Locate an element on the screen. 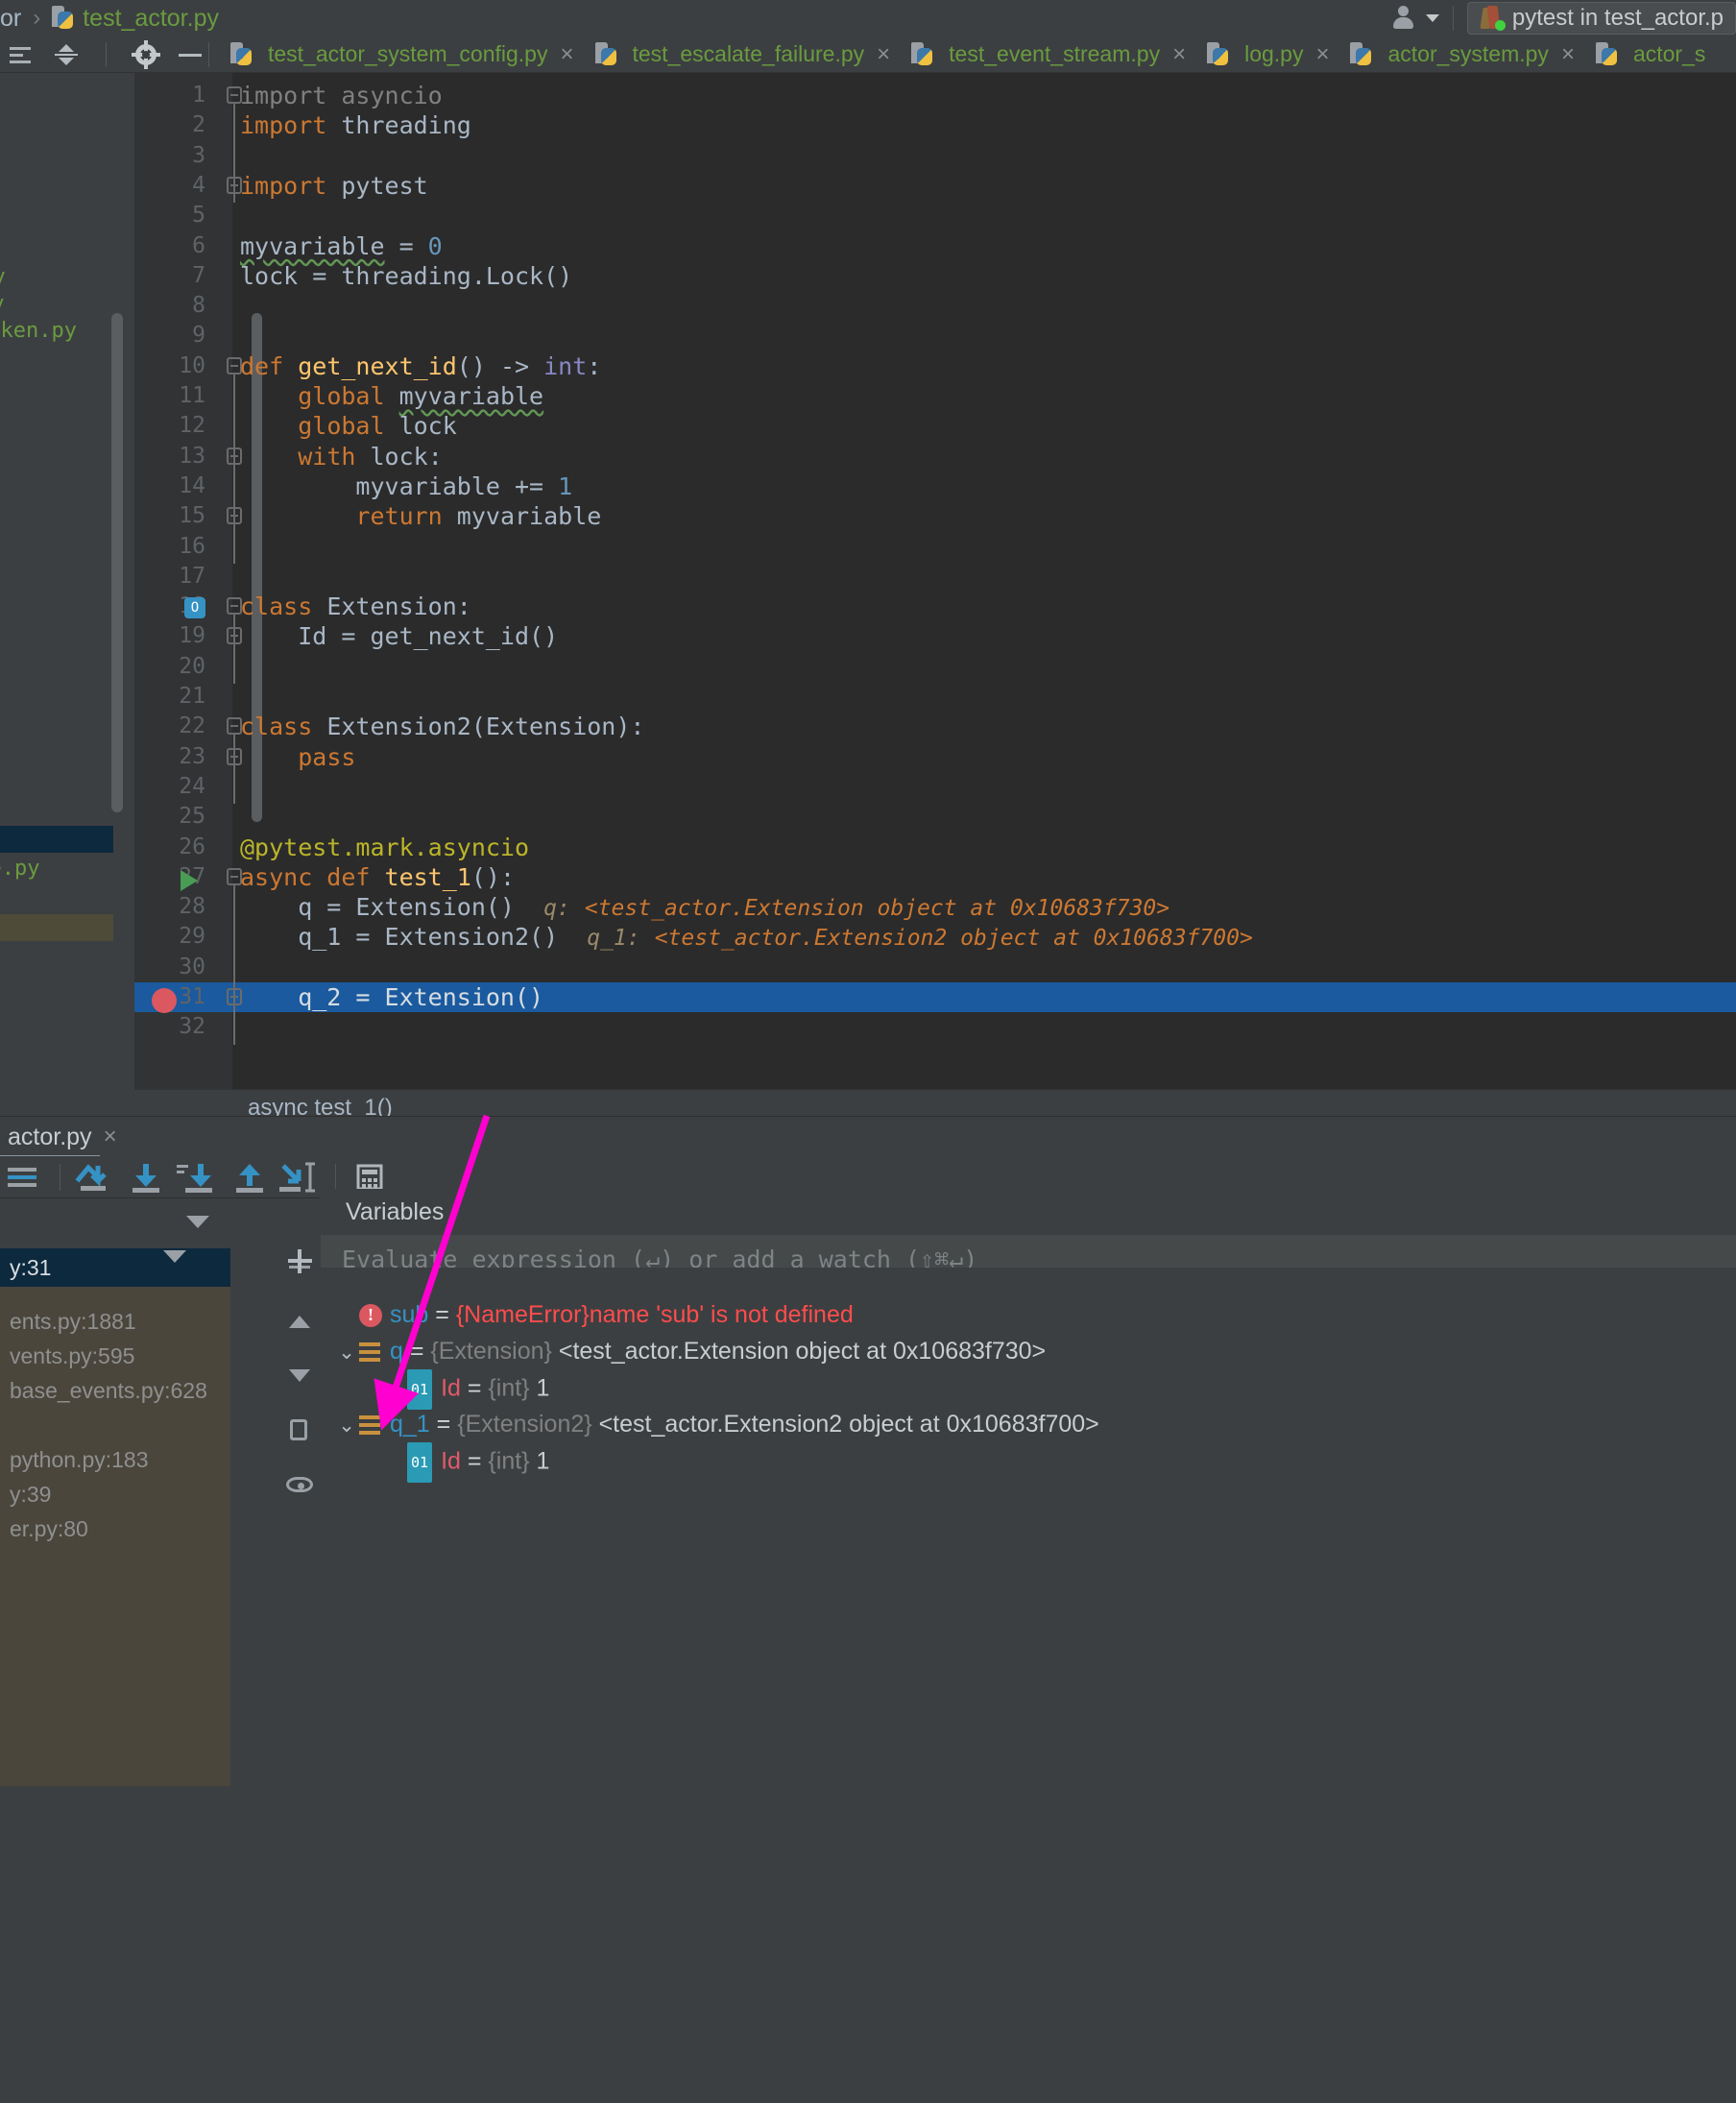 This screenshot has height=2103, width=1736. step-out-icon is located at coordinates (250, 1177).